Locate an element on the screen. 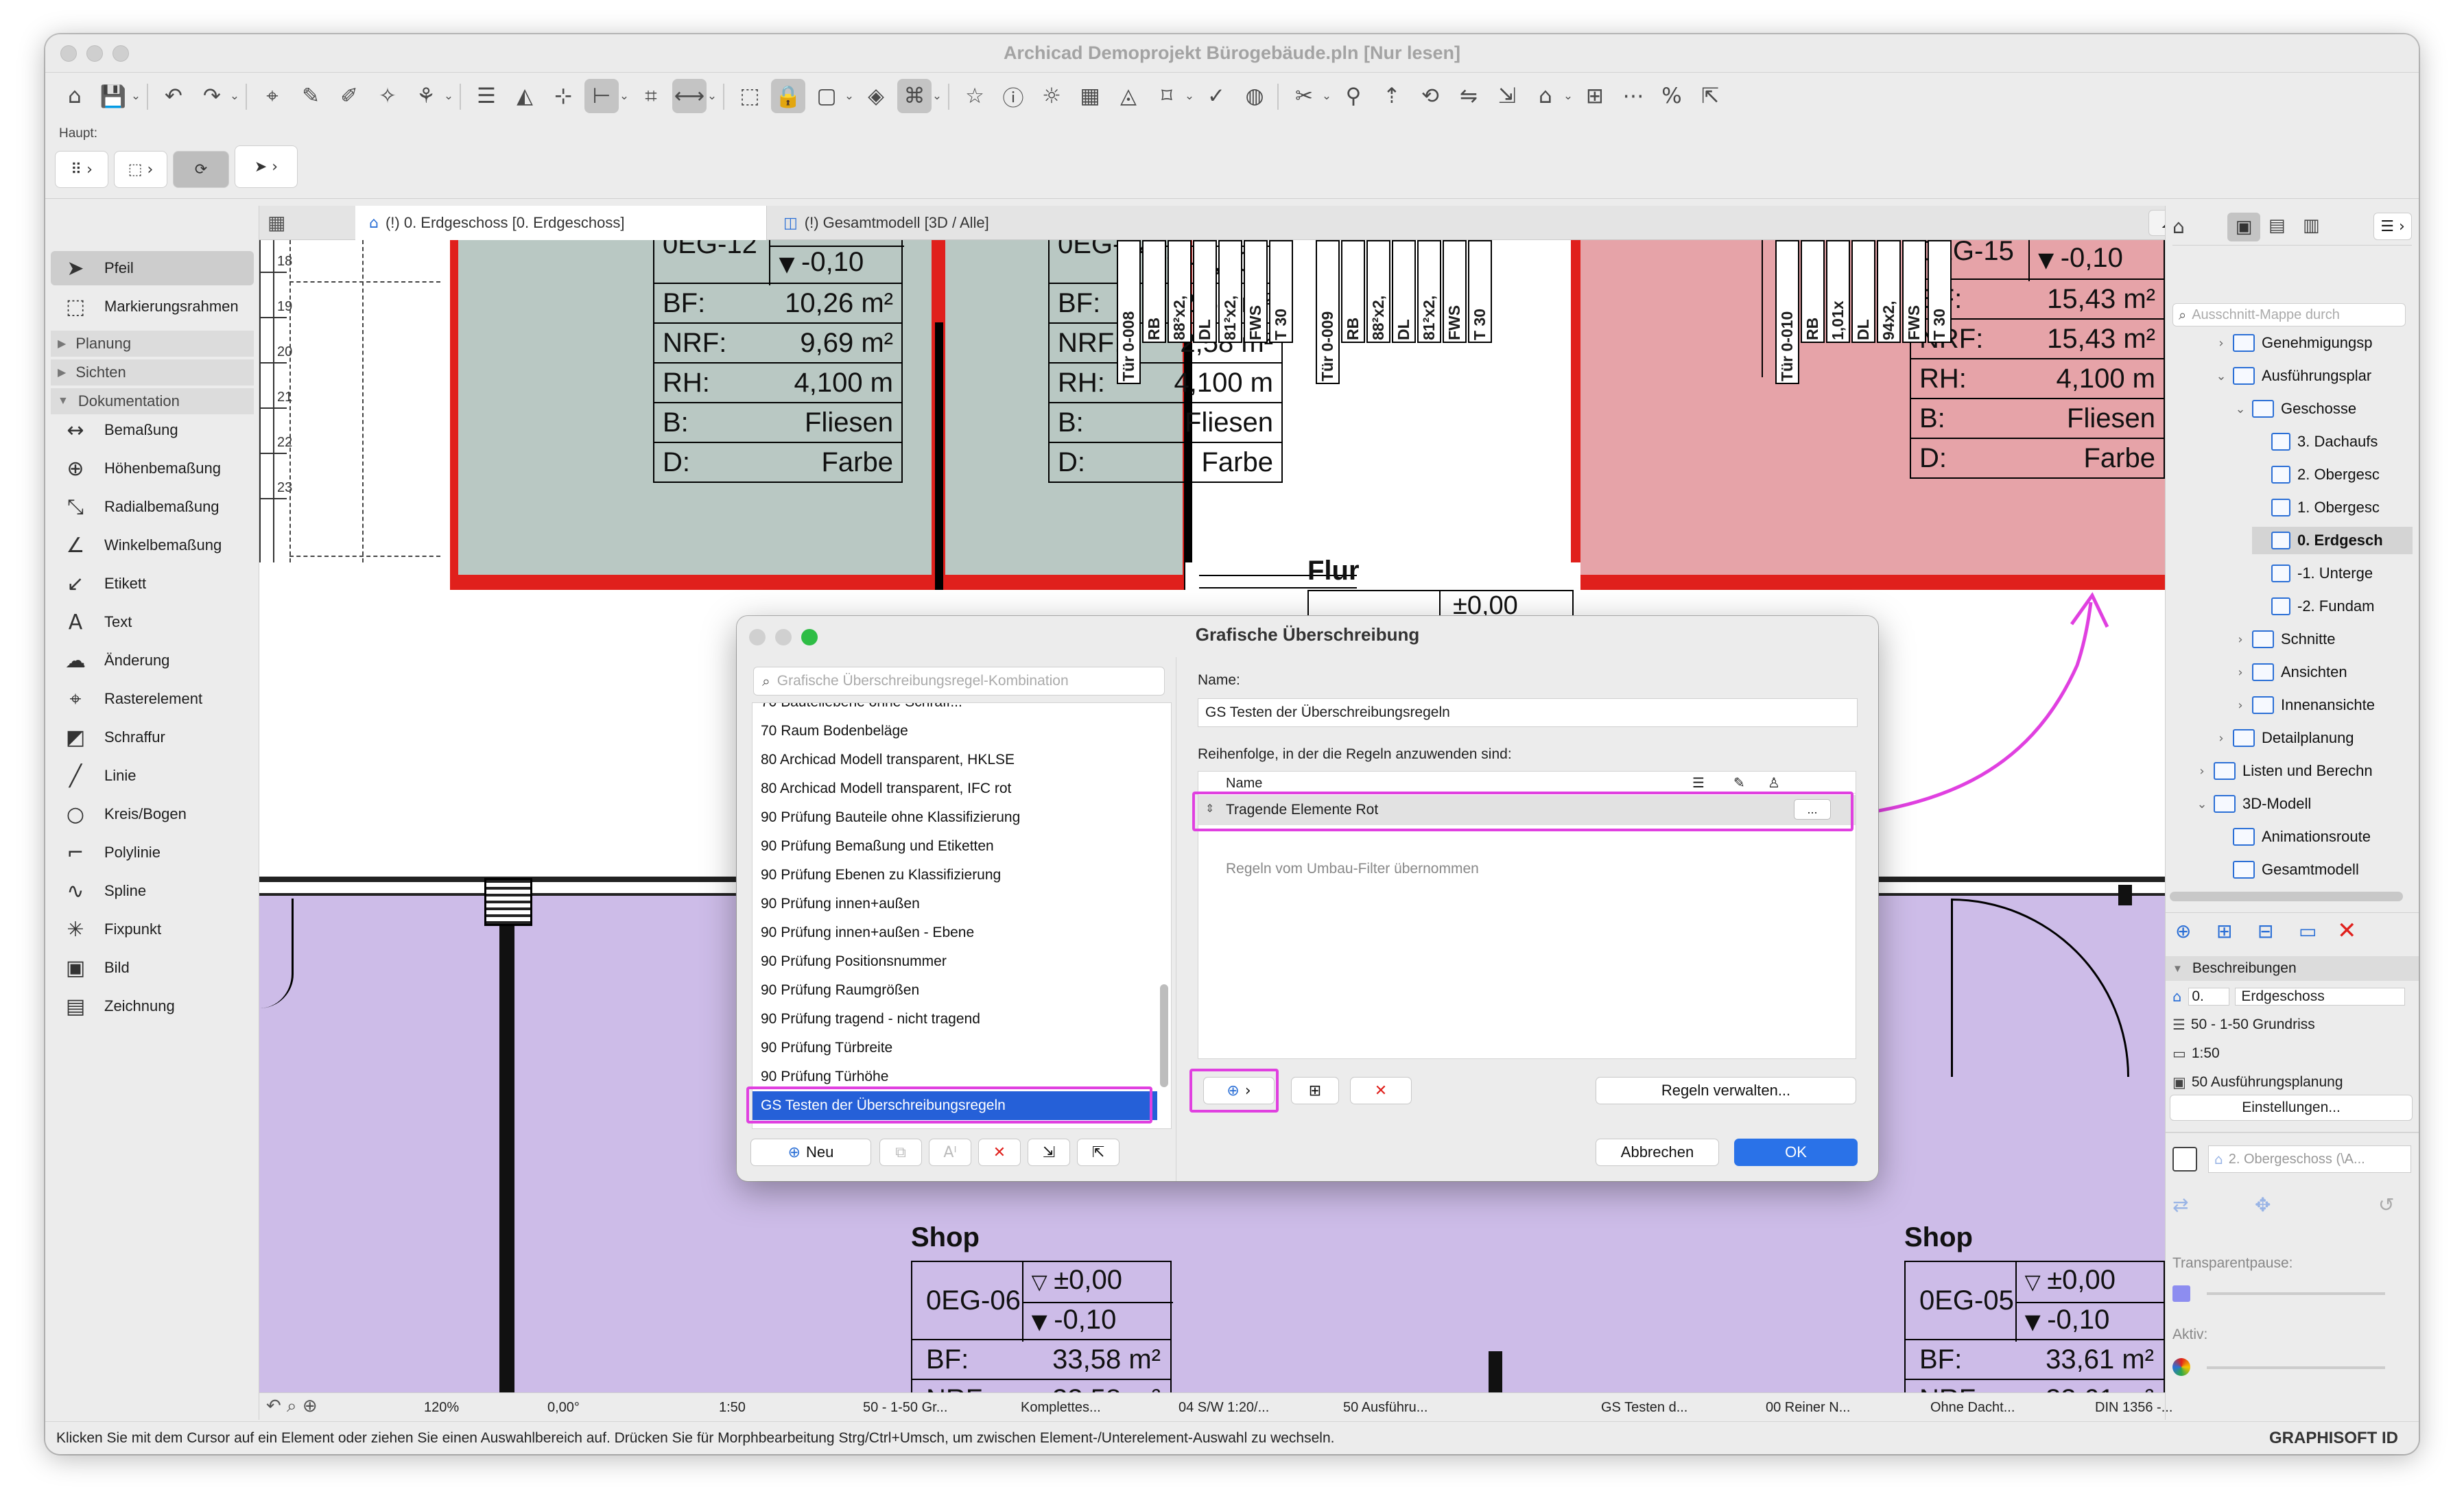  view-map-icon: ▣ is located at coordinates (2244, 227).